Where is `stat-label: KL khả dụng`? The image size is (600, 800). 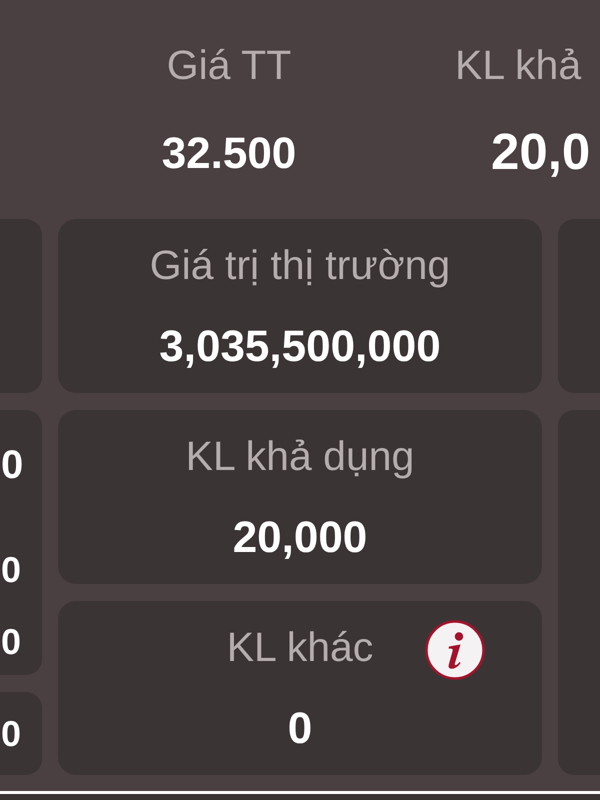 stat-label: KL khả dụng is located at coordinates (300, 456).